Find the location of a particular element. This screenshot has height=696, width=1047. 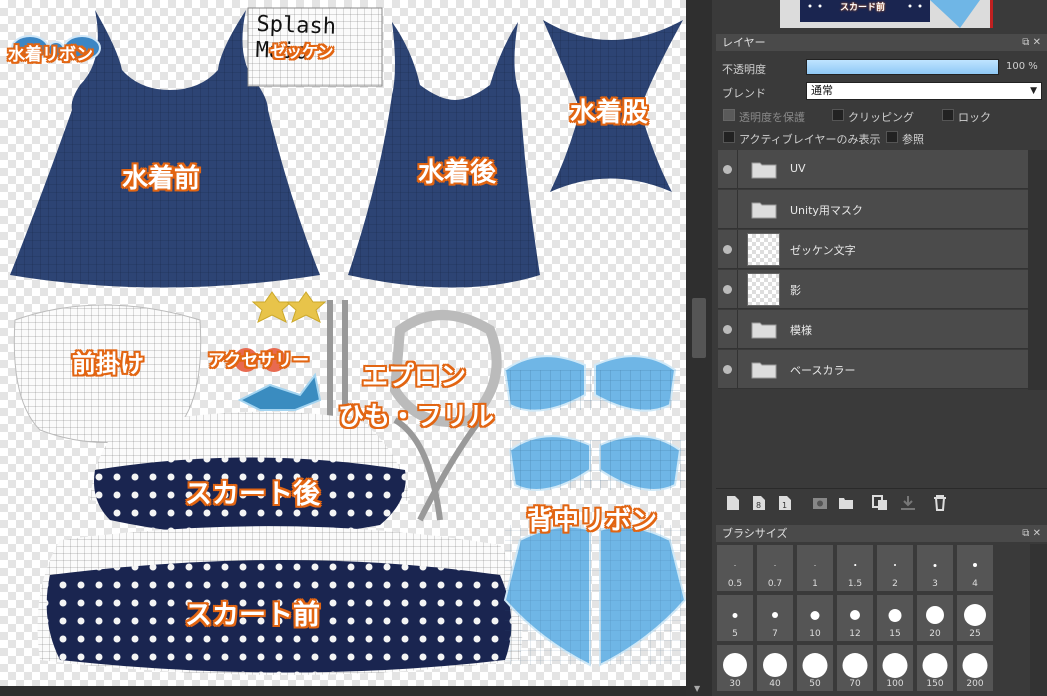

vscroll-thumb is located at coordinates (699, 328).